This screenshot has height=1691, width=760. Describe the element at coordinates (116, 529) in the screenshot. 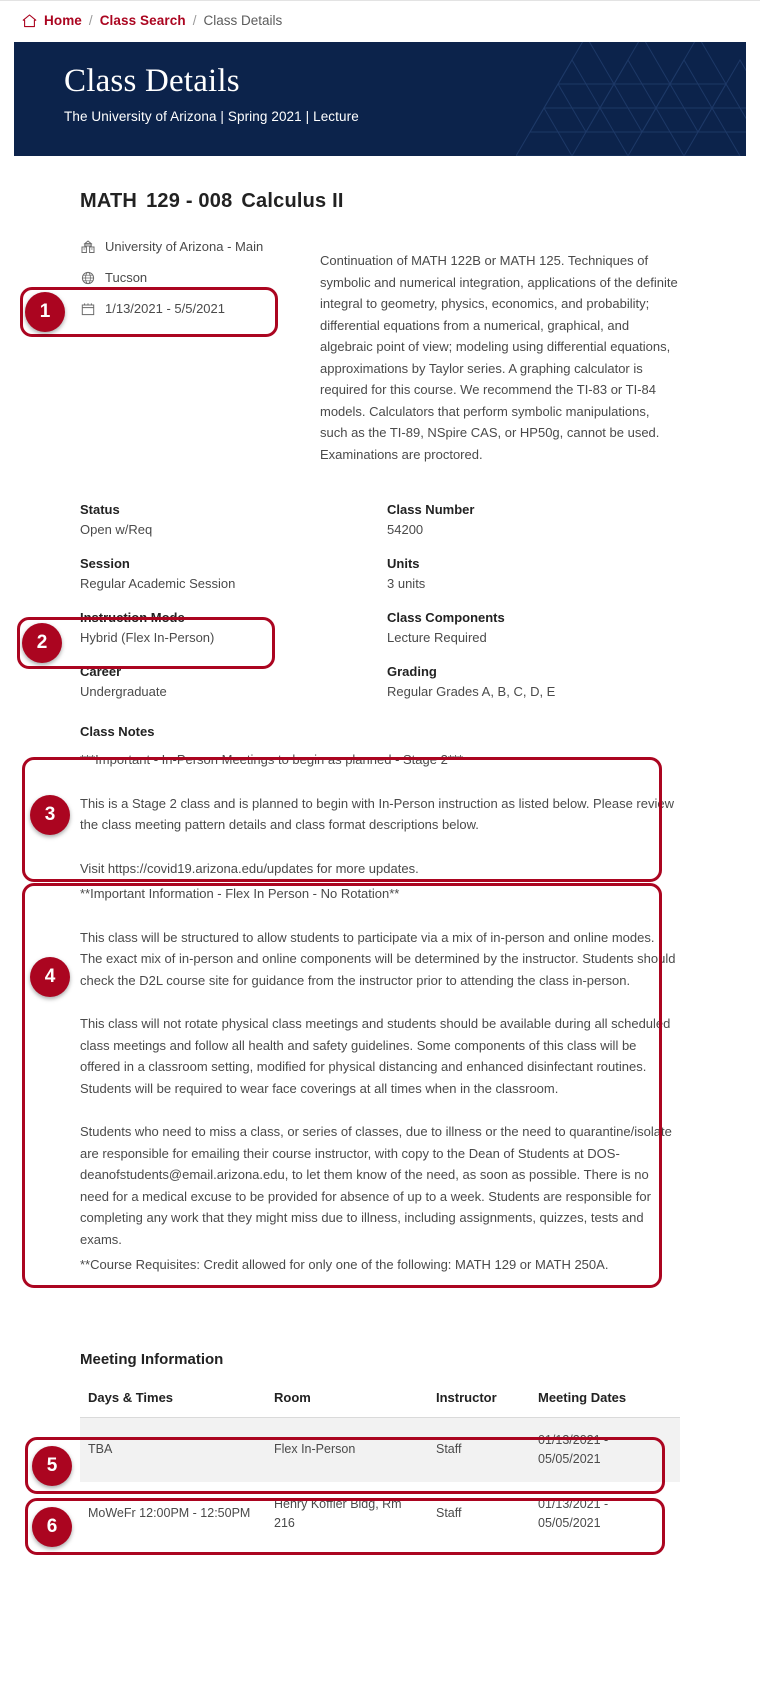

I see `field-value: Open w/Req` at that location.